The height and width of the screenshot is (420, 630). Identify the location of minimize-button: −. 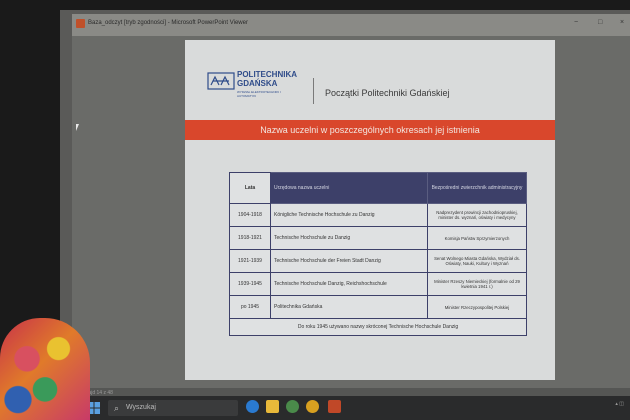
(576, 22).